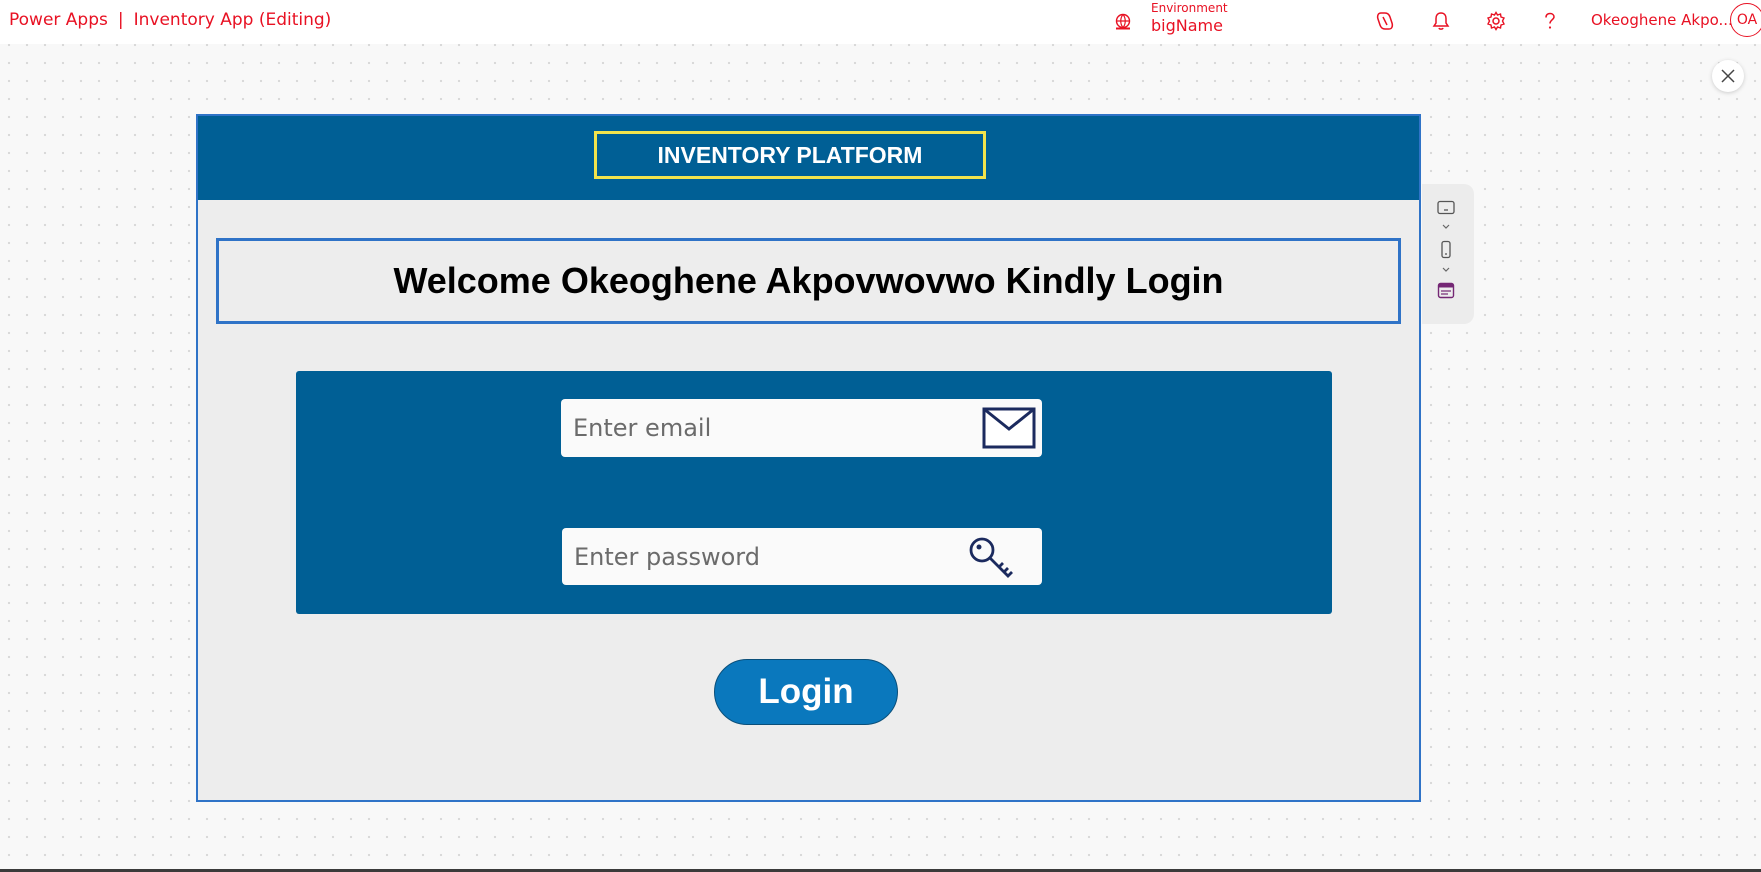 The height and width of the screenshot is (872, 1761). What do you see at coordinates (1187, 25) in the screenshot?
I see `environment-name: bigName` at bounding box center [1187, 25].